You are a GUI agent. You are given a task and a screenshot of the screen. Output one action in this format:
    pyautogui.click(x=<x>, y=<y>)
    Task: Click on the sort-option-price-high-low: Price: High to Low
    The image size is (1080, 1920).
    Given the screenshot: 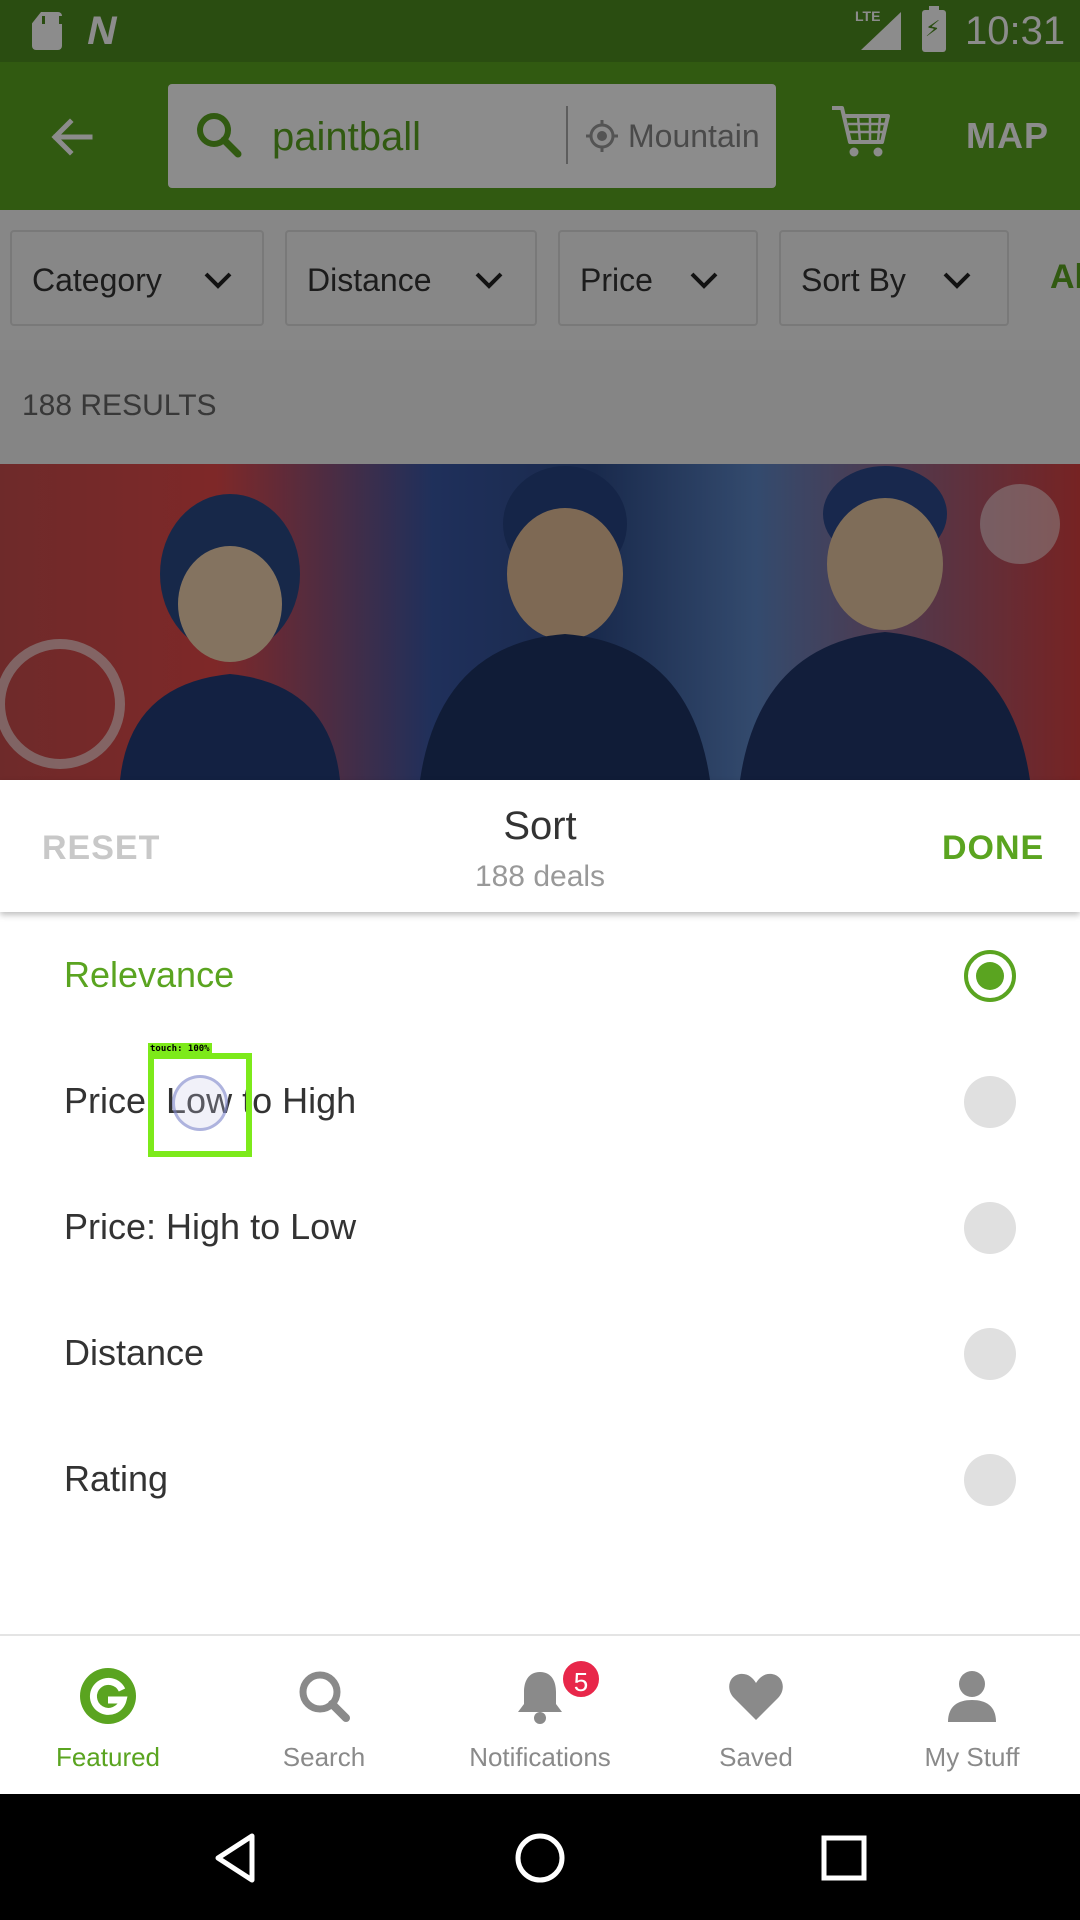 What is the action you would take?
    pyautogui.click(x=540, y=1227)
    